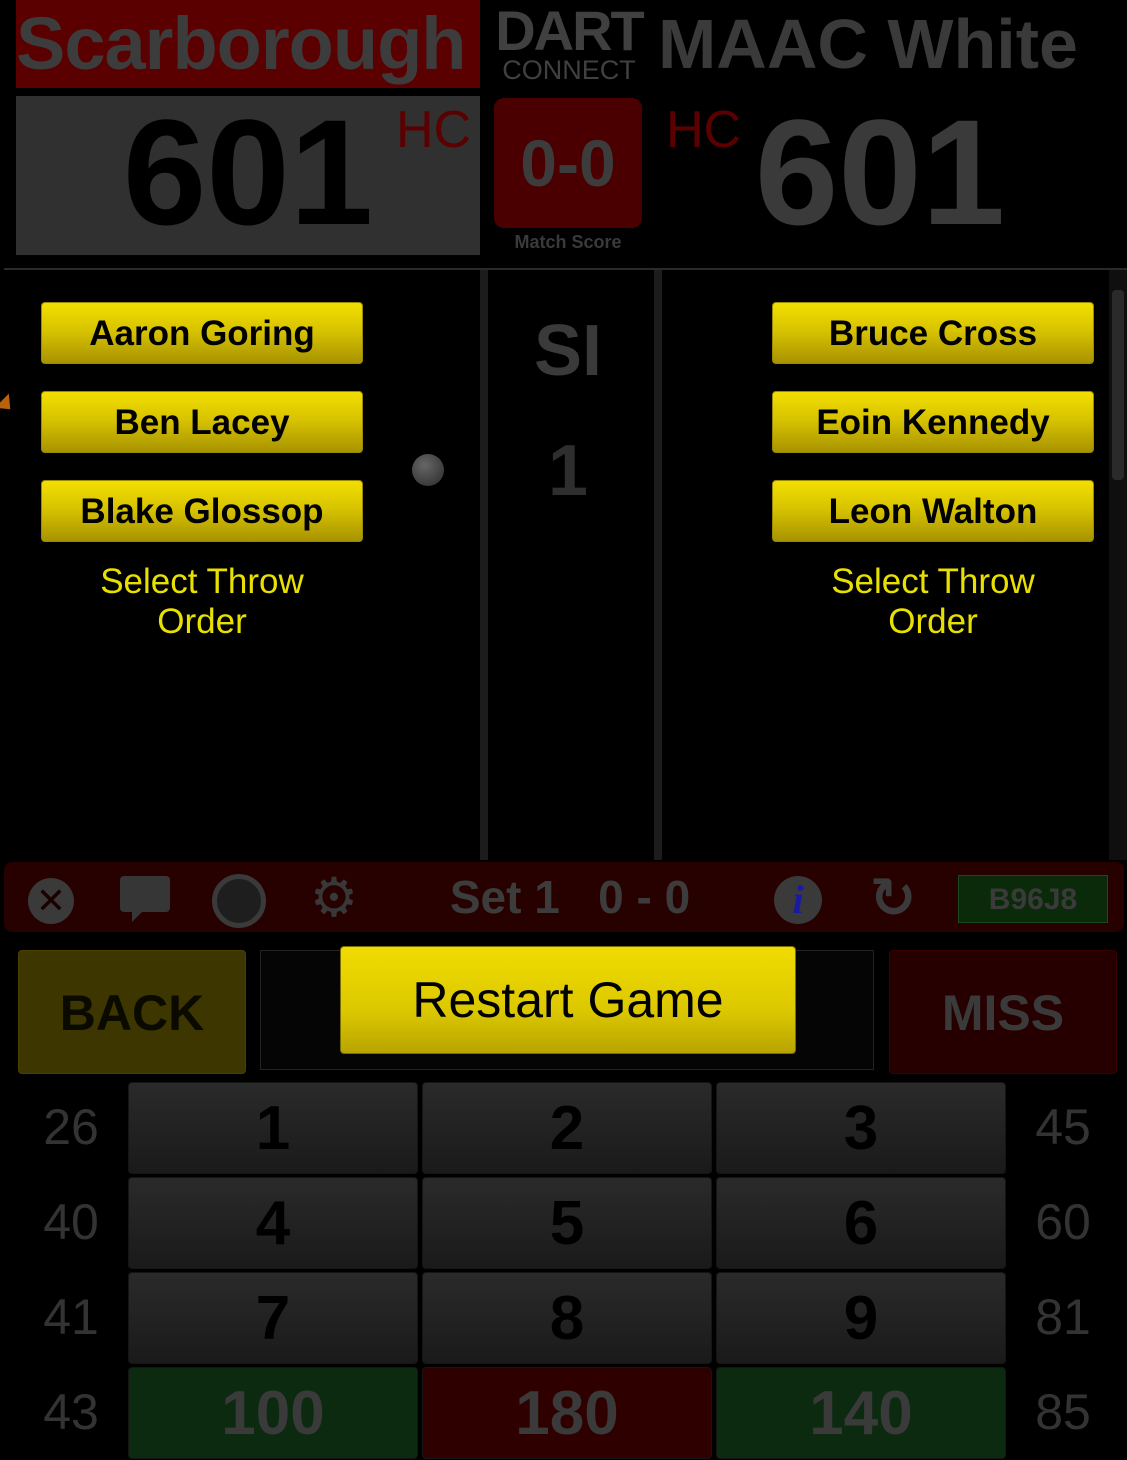 The image size is (1127, 1460). What do you see at coordinates (1063, 1412) in the screenshot?
I see `quick-score-85: 85` at bounding box center [1063, 1412].